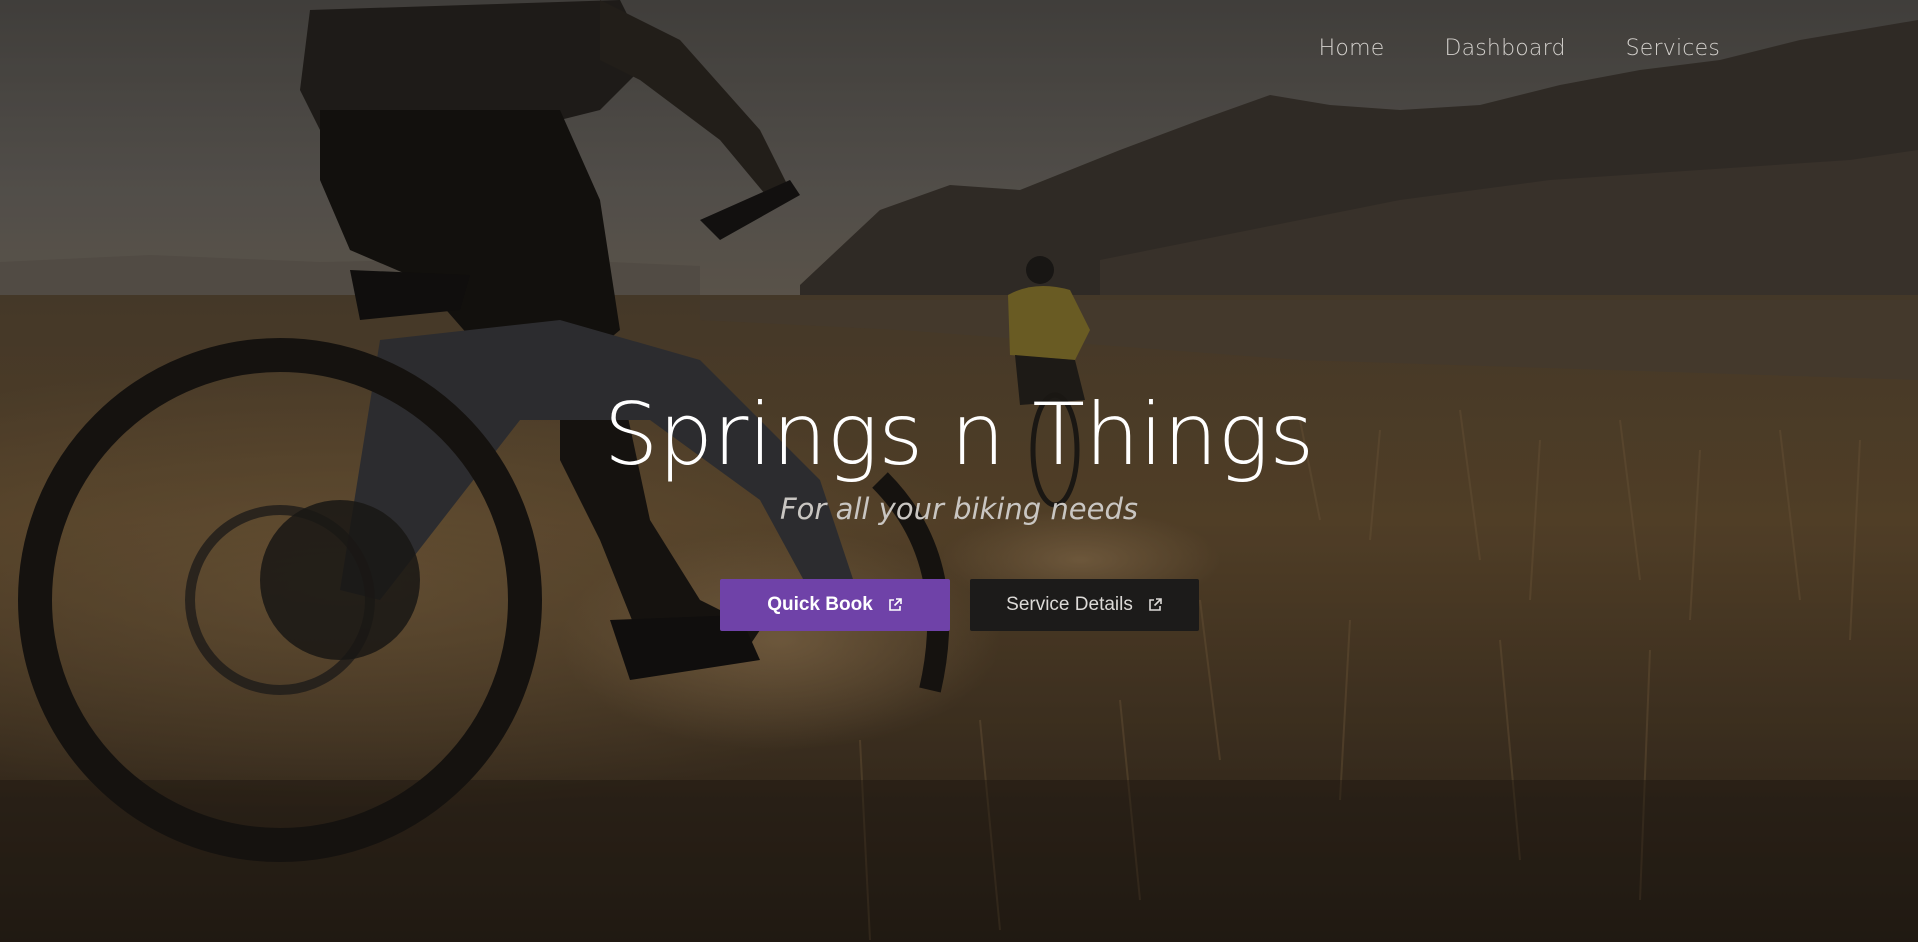 This screenshot has width=1918, height=942. Describe the element at coordinates (959, 605) in the screenshot. I see `cta-button-group: Quick Book Service Details` at that location.